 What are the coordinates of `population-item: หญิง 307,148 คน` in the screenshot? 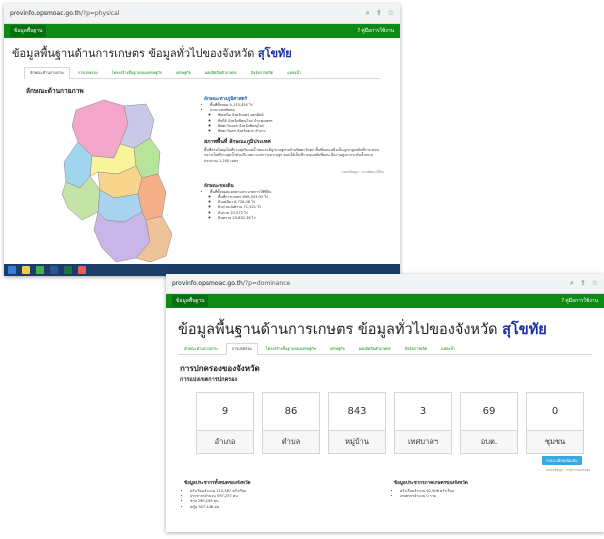 It's located at (277, 507).